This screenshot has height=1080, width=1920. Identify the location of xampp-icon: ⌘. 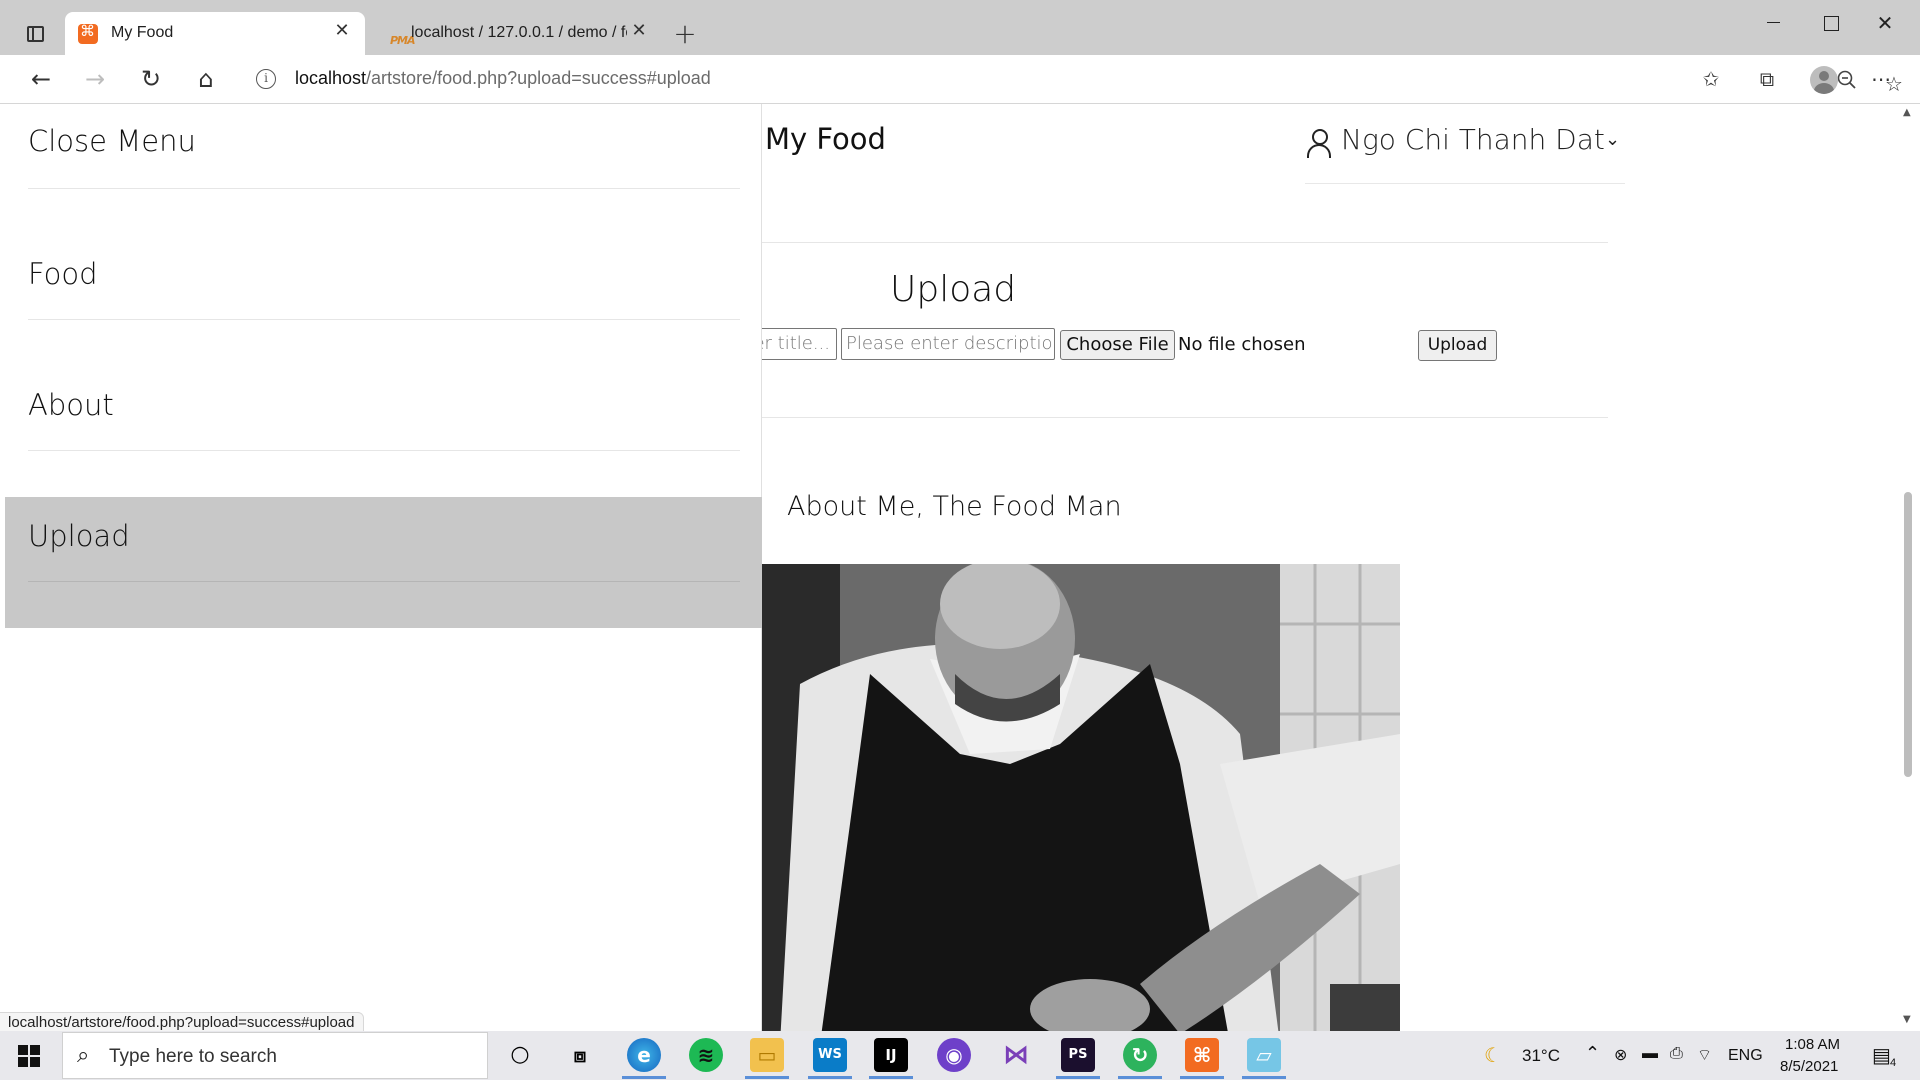
(1202, 1055).